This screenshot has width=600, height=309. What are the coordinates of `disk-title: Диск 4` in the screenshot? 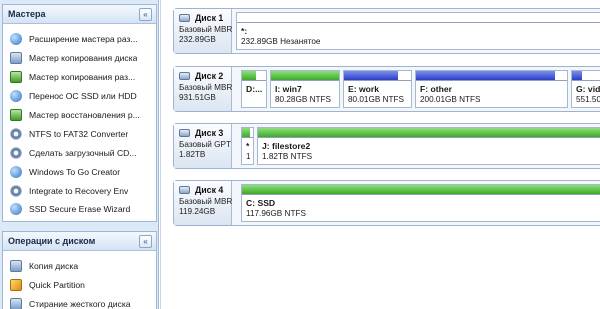 It's located at (209, 190).